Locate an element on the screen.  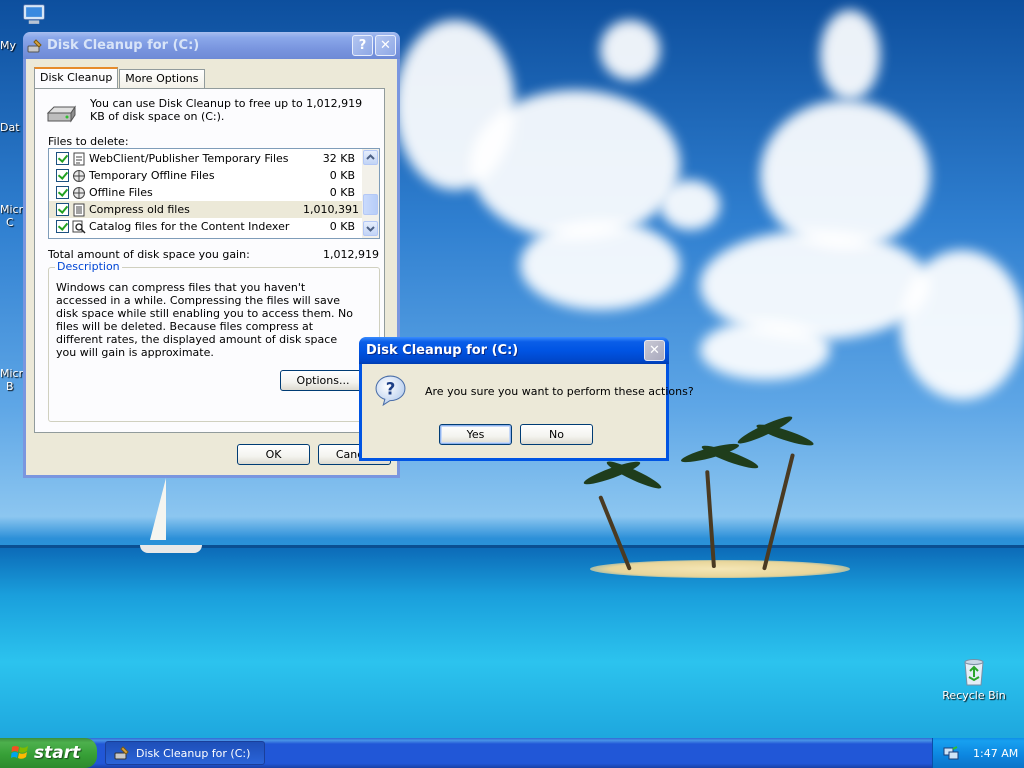
data-icon-label: Dat is located at coordinates (10, 127).